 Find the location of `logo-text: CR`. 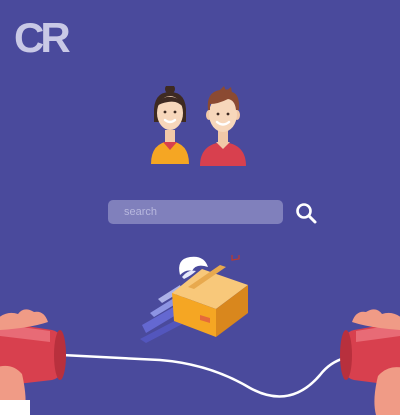

logo-text: CR is located at coordinates (42, 37).